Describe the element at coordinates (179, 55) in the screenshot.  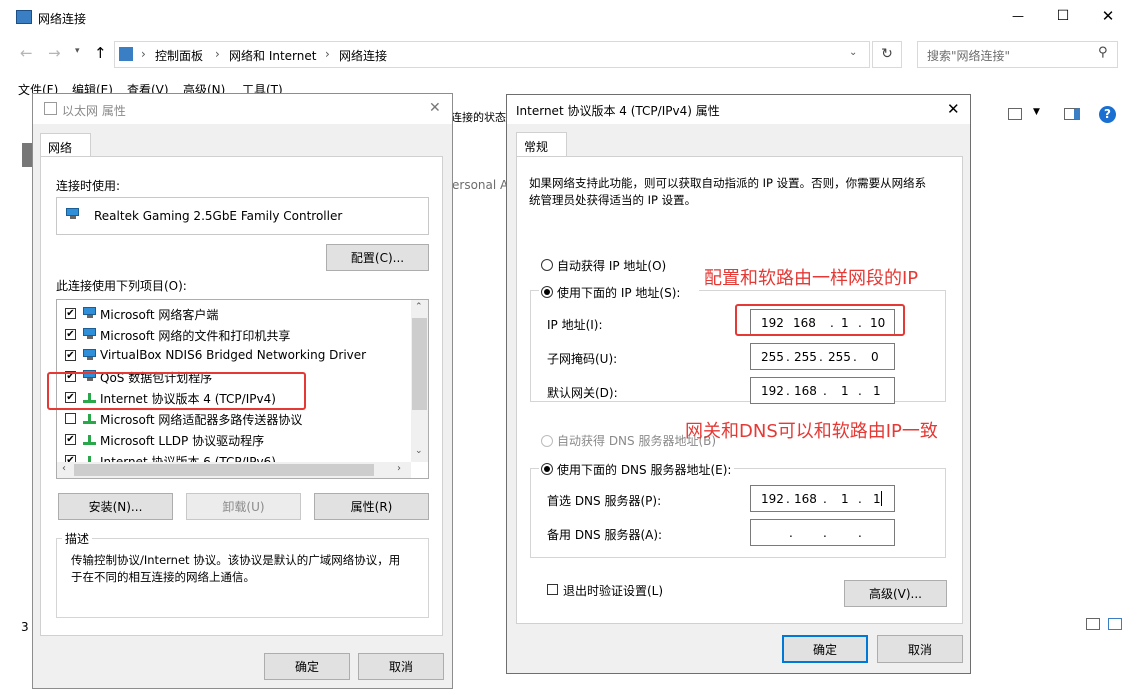
I see `breadcrumb-item: 控制面板` at that location.